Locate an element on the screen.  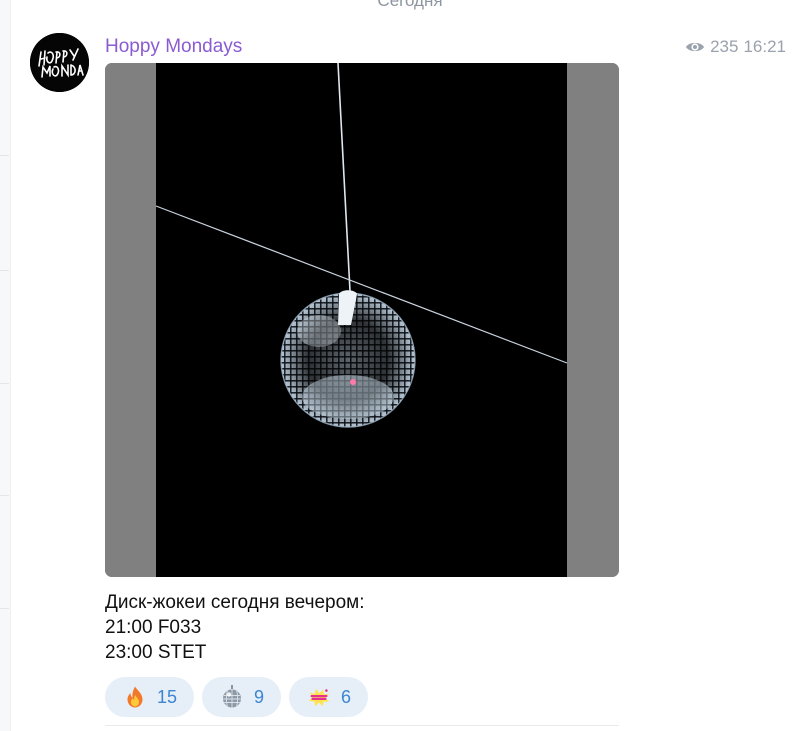
reaction-count: 15 is located at coordinates (167, 696).